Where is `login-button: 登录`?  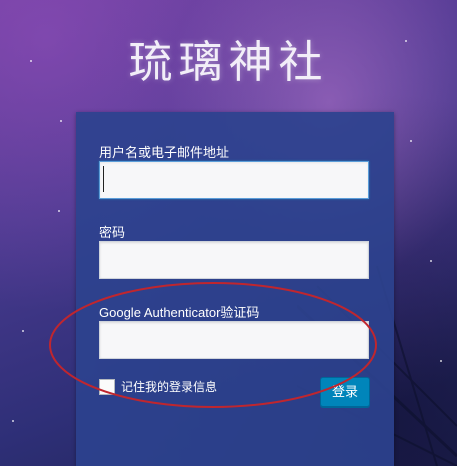
login-button: 登录 is located at coordinates (345, 392).